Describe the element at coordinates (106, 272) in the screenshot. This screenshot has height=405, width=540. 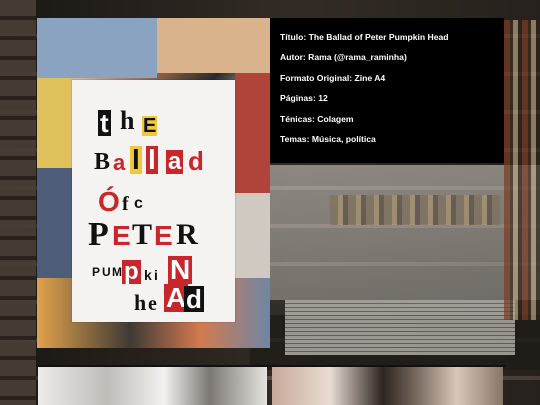
I see `cutout-letter: U` at that location.